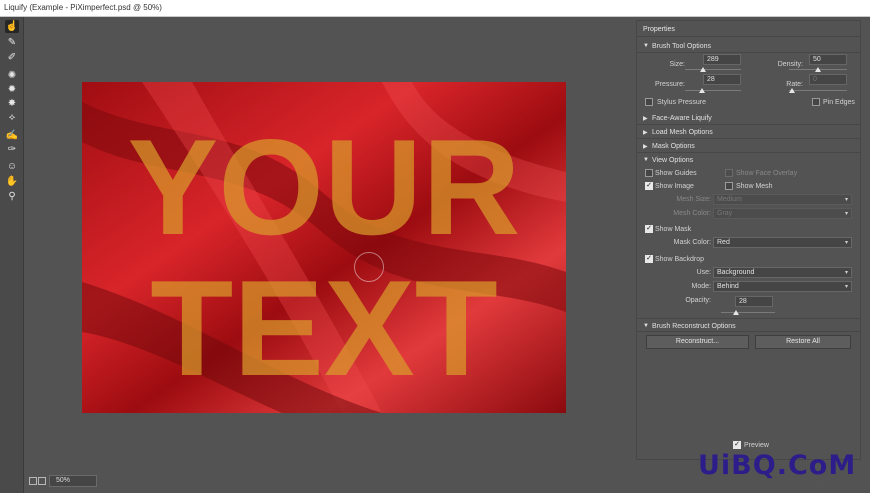 Image resolution: width=870 pixels, height=493 pixels. I want to click on select-value: Red, so click(723, 242).